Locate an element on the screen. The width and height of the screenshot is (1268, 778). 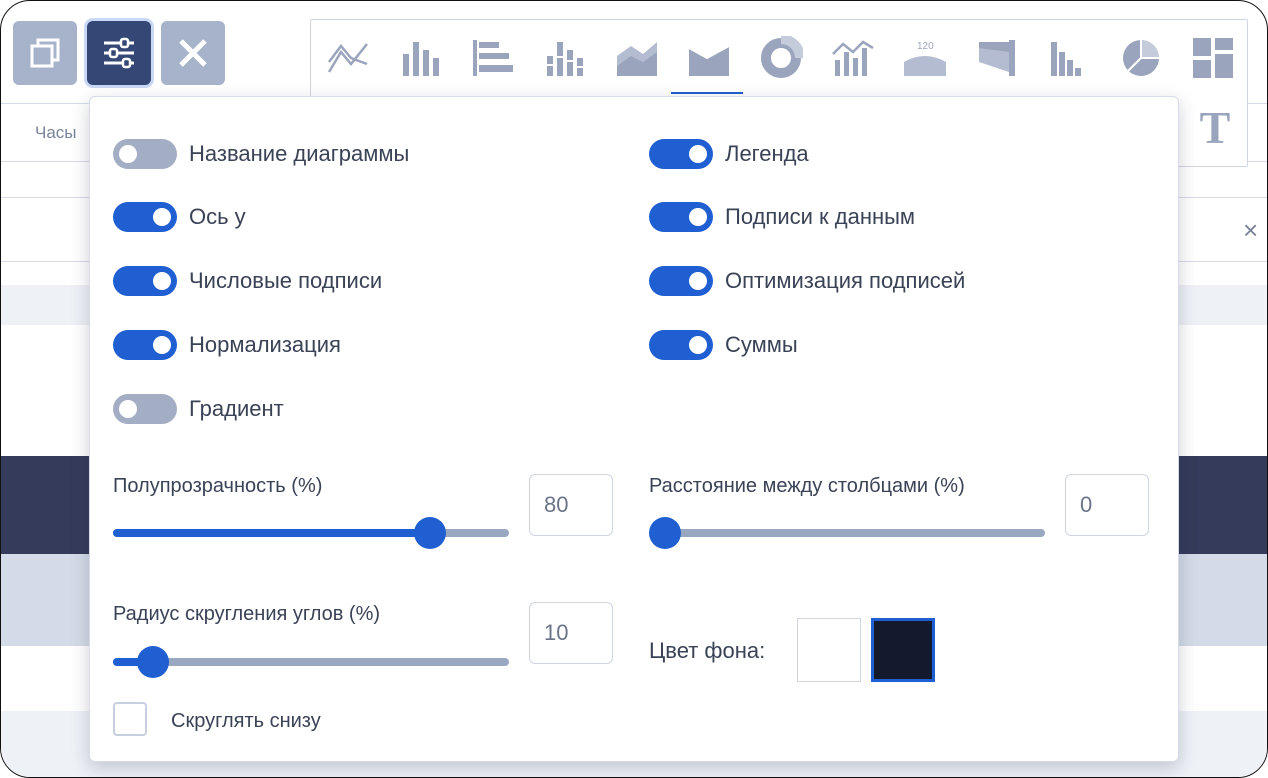
gradient-label: Градиент is located at coordinates (236, 408).